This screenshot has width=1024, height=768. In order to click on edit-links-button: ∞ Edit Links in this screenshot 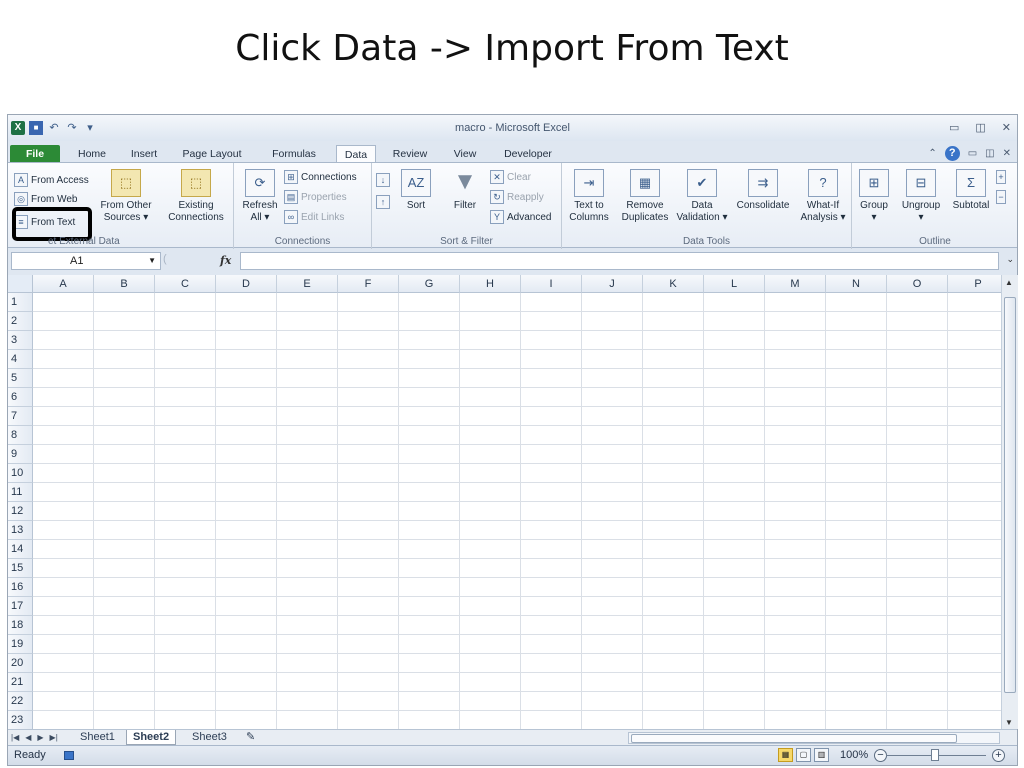, I will do `click(314, 217)`.